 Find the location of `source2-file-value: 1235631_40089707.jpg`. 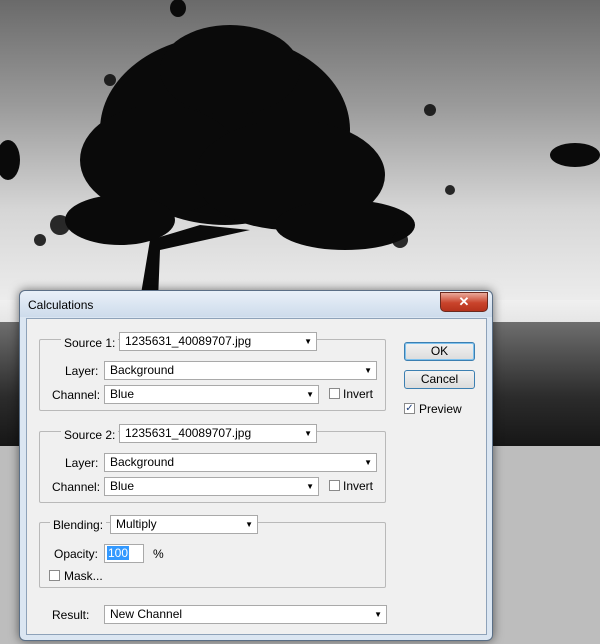

source2-file-value: 1235631_40089707.jpg is located at coordinates (188, 433).